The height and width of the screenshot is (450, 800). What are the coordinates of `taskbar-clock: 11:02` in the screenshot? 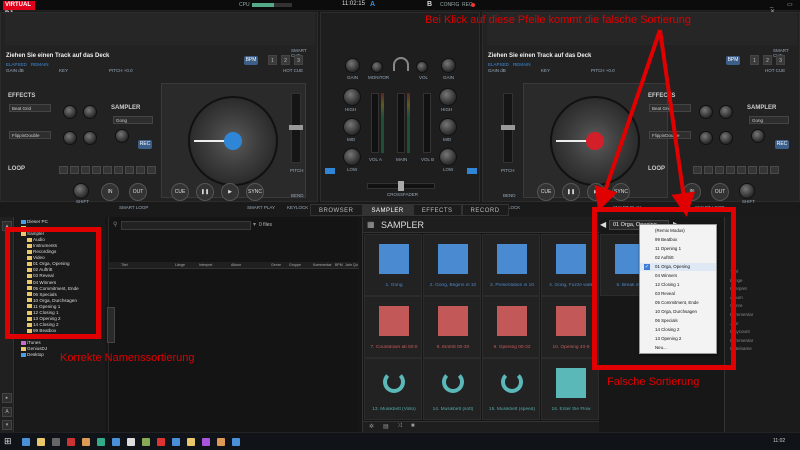 It's located at (779, 441).